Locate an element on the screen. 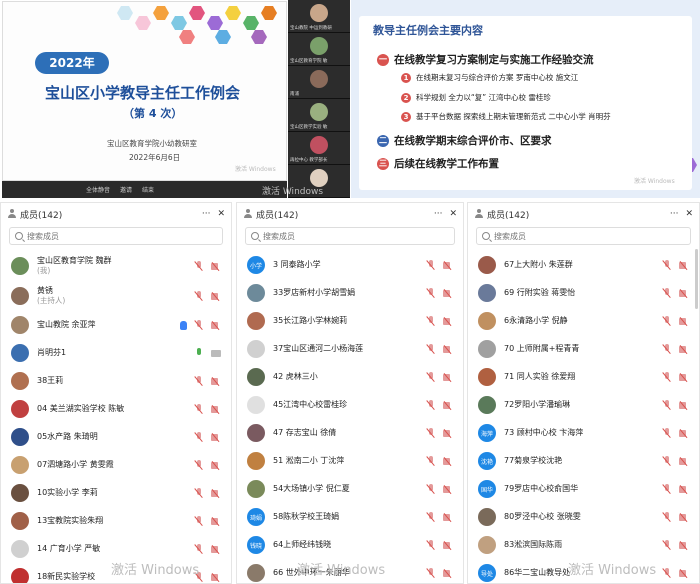 Image resolution: width=700 pixels, height=584 pixels. member-row: 18新民实验学校 is located at coordinates (116, 573).